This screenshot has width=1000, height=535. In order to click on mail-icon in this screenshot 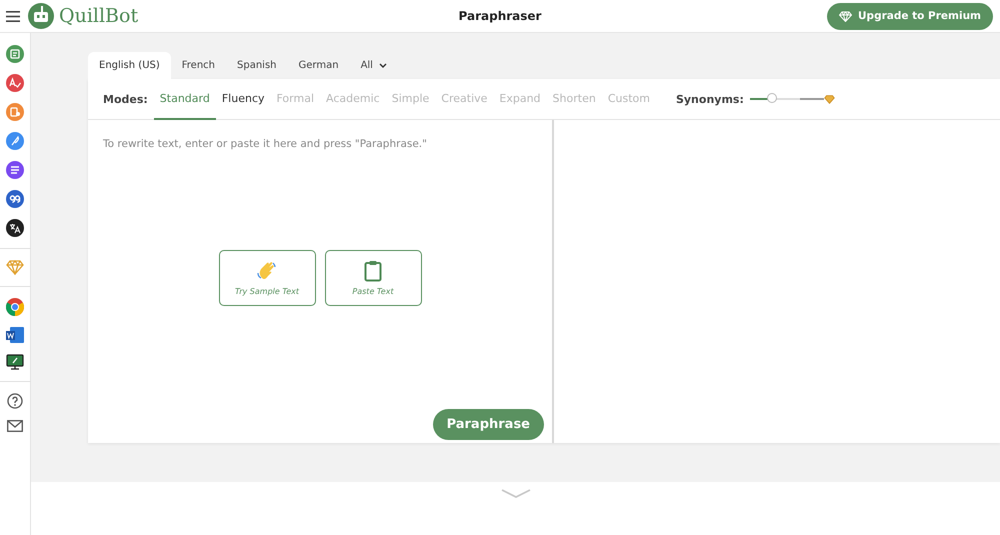, I will do `click(15, 426)`.